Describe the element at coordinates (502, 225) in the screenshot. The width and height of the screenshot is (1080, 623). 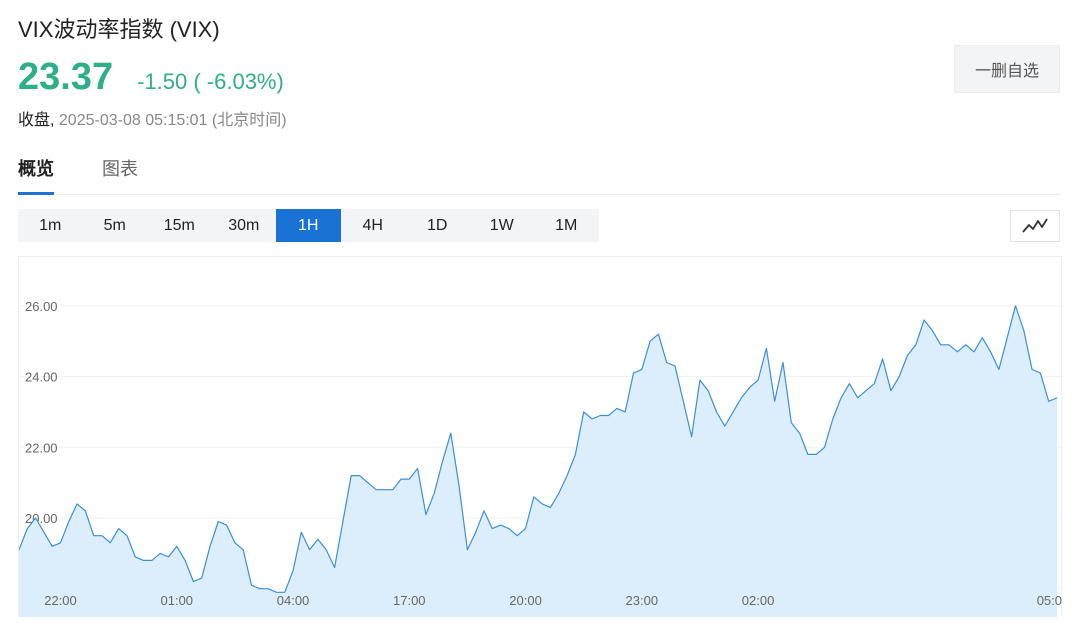
I see `period-1w: 1W` at that location.